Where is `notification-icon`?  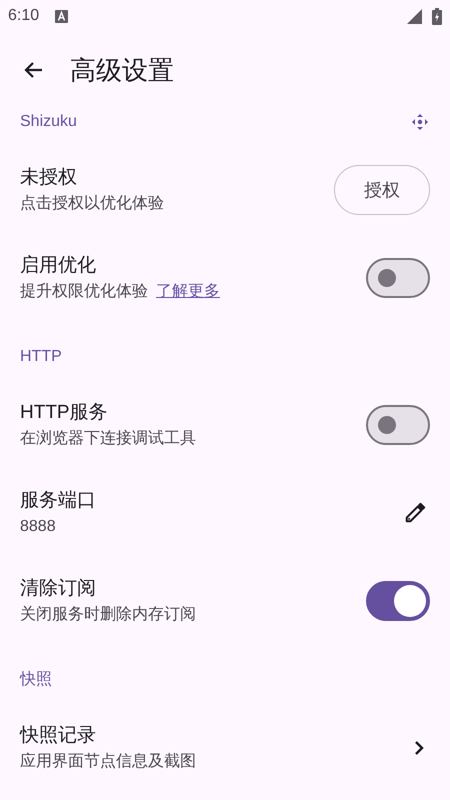
notification-icon is located at coordinates (61, 16).